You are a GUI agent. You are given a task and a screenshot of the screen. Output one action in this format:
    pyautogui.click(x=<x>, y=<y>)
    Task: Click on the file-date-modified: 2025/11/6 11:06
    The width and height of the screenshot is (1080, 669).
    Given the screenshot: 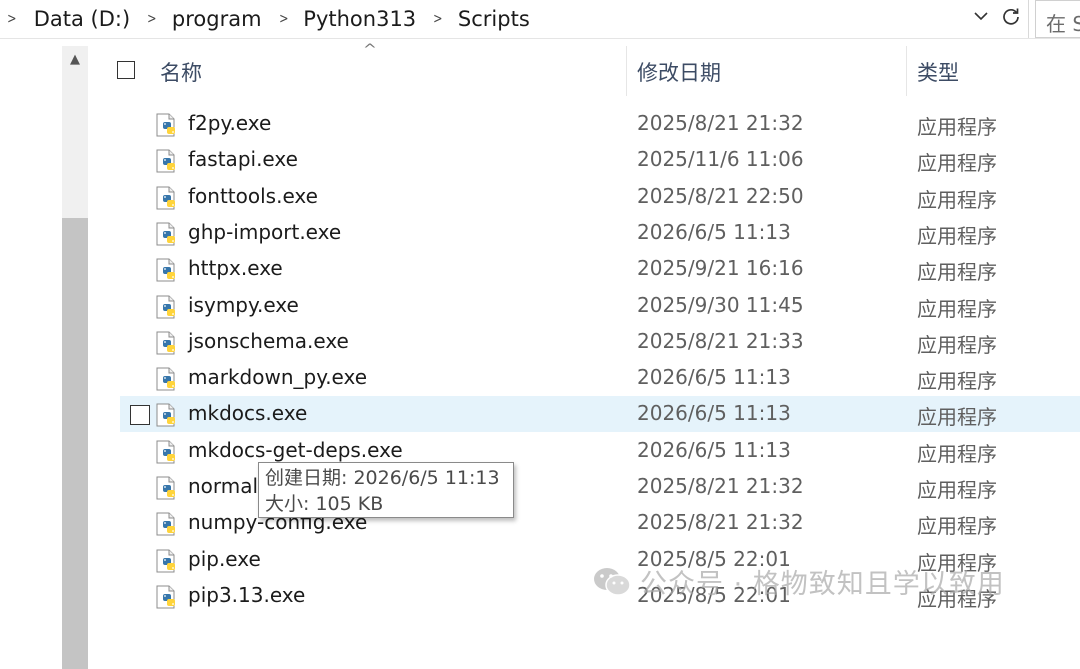 What is the action you would take?
    pyautogui.click(x=720, y=159)
    